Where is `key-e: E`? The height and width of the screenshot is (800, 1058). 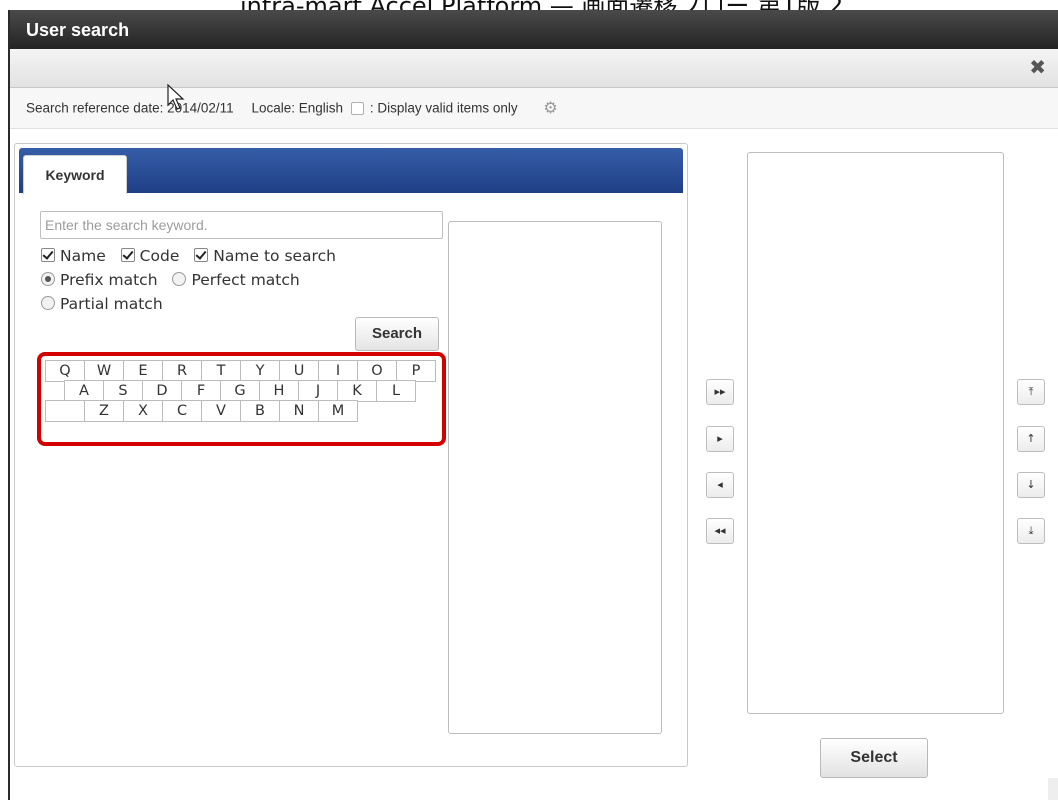
key-e: E is located at coordinates (143, 371).